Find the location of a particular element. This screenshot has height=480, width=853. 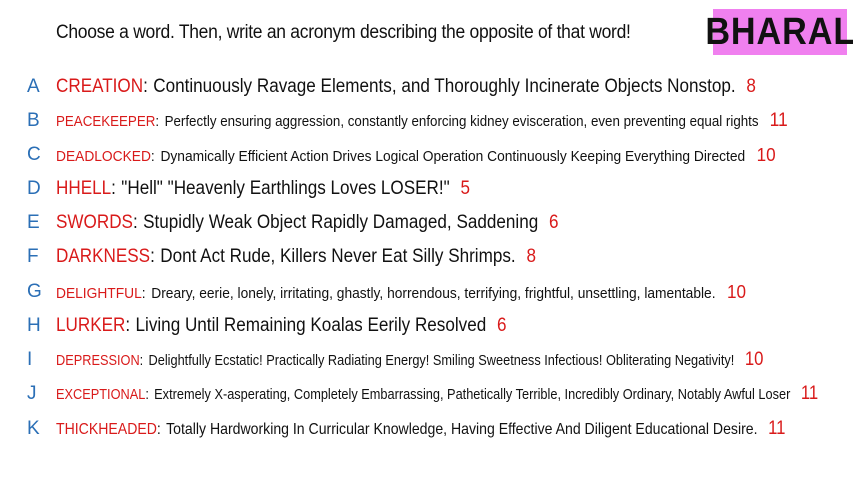

item-letter: G is located at coordinates (34, 291).